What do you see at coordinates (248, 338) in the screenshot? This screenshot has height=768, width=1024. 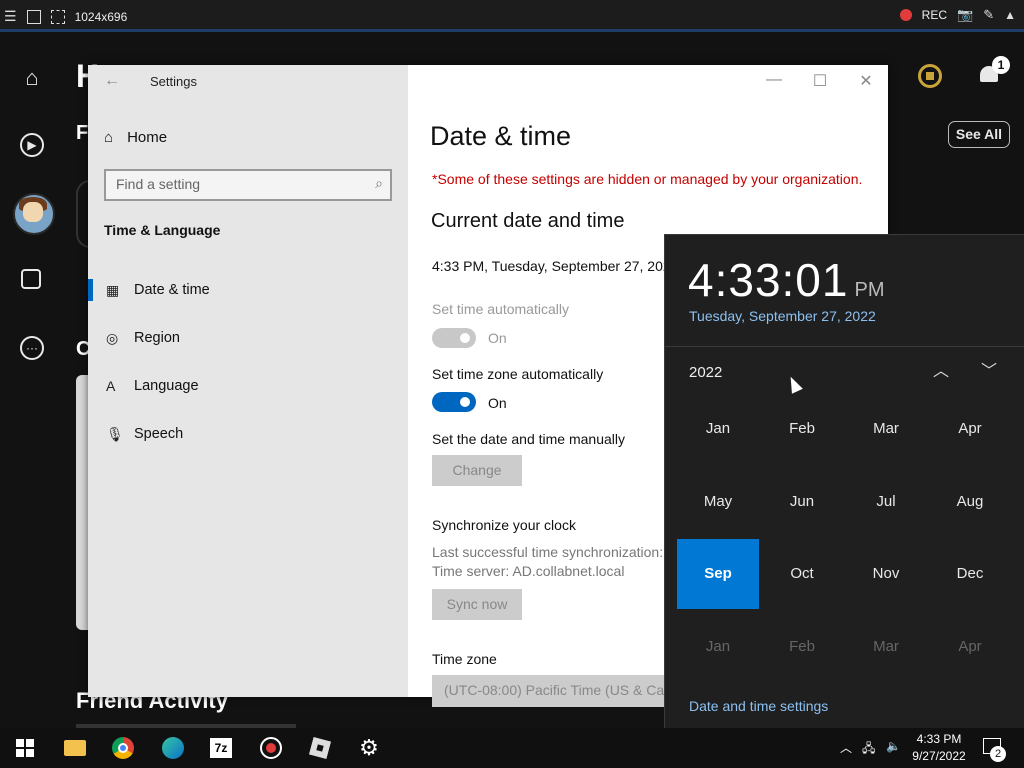 I see `nav-item-region: ◎ Region` at bounding box center [248, 338].